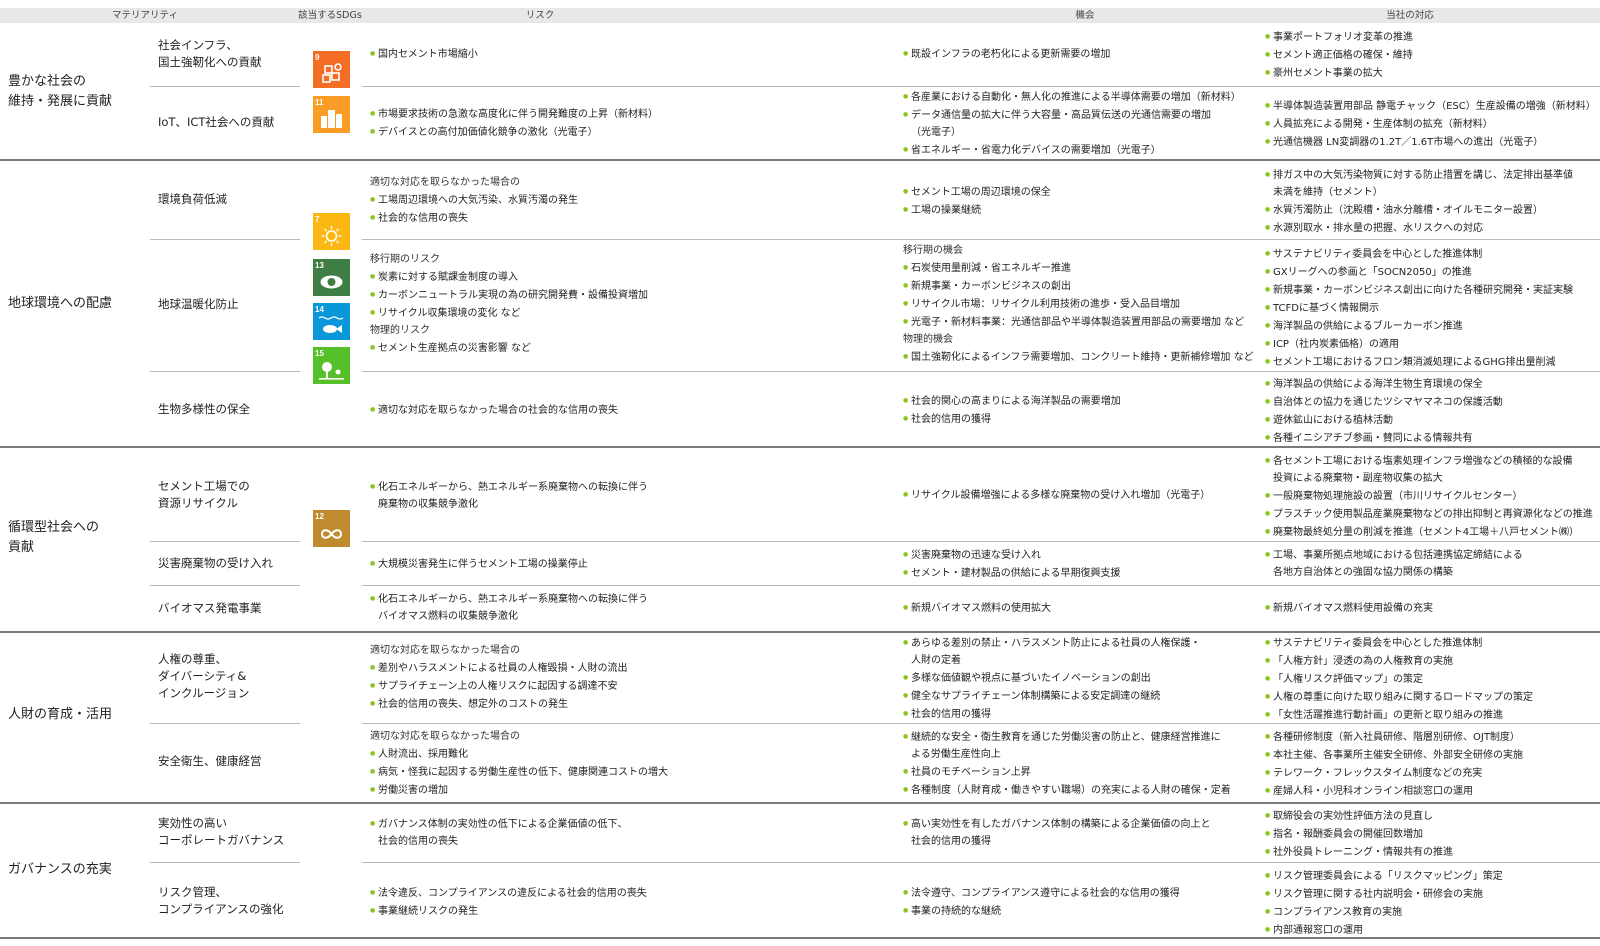  Describe the element at coordinates (1358, 478) in the screenshot. I see `list-item: 投資による廃棄物・副産物収集の拡大` at that location.